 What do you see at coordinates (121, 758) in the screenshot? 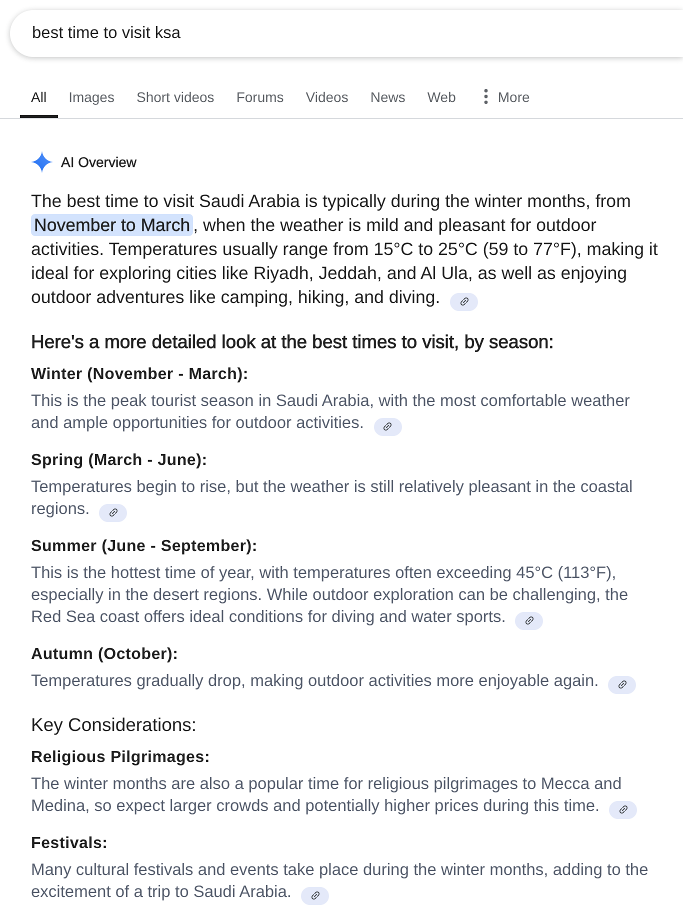
I see `item-title: Religious Pilgrimages:` at bounding box center [121, 758].